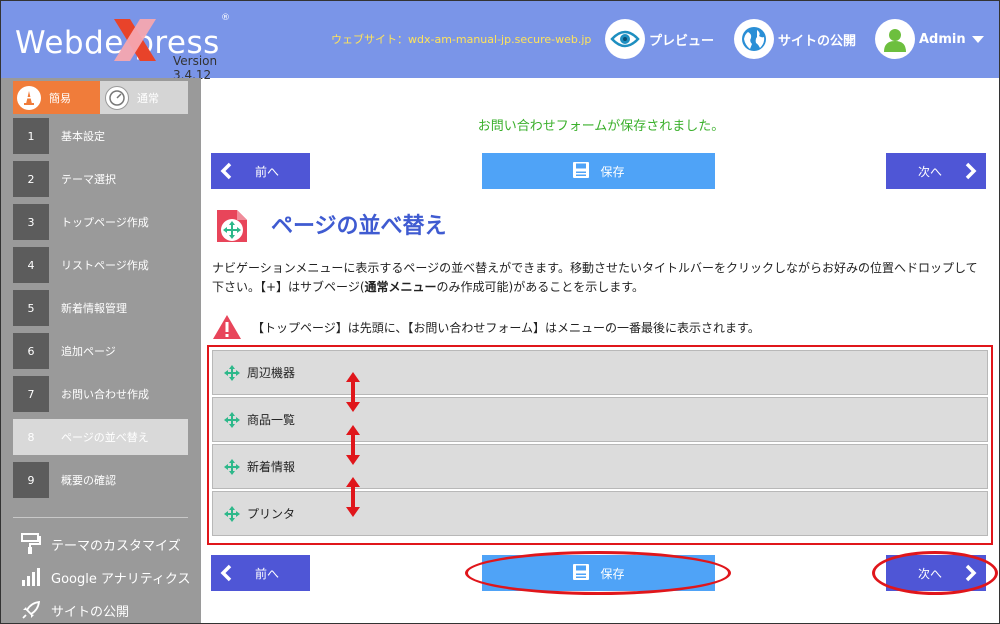 This screenshot has height=624, width=1000. What do you see at coordinates (895, 39) in the screenshot?
I see `avatar` at bounding box center [895, 39].